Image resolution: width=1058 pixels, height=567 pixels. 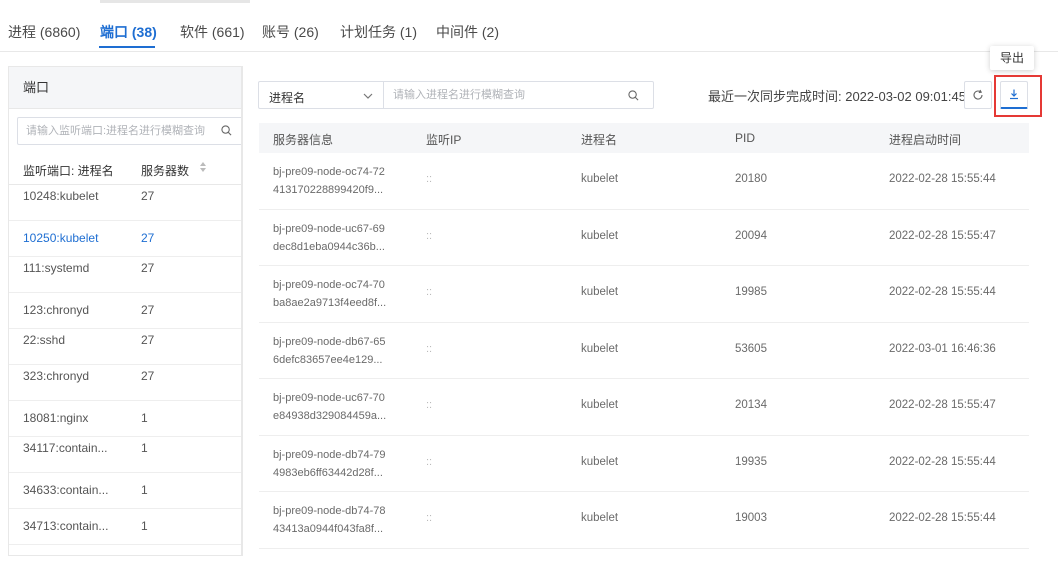 What do you see at coordinates (68, 171) in the screenshot?
I see `col-header-port: 监听端口: 进程名` at bounding box center [68, 171].